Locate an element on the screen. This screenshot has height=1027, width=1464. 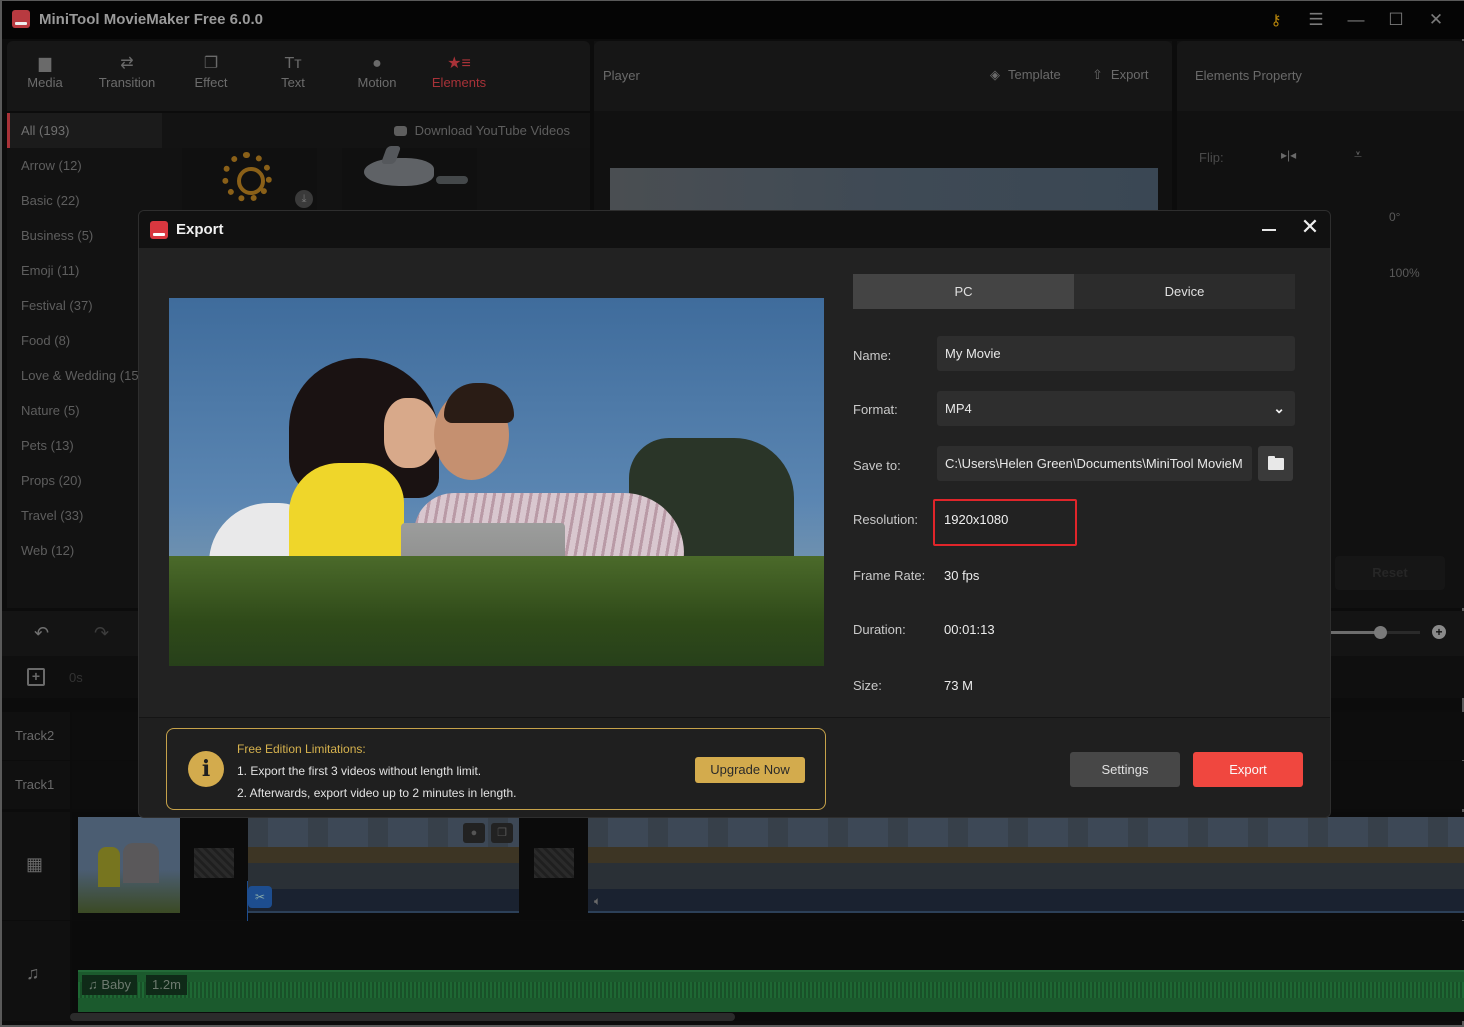
motion-circles-icon: ● is located at coordinates (377, 63).